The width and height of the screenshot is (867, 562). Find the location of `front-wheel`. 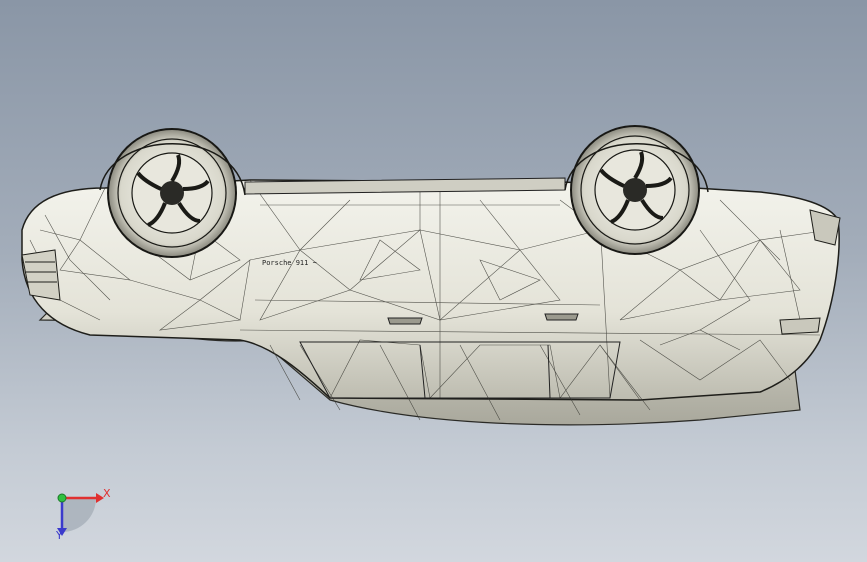

front-wheel is located at coordinates (172, 193).